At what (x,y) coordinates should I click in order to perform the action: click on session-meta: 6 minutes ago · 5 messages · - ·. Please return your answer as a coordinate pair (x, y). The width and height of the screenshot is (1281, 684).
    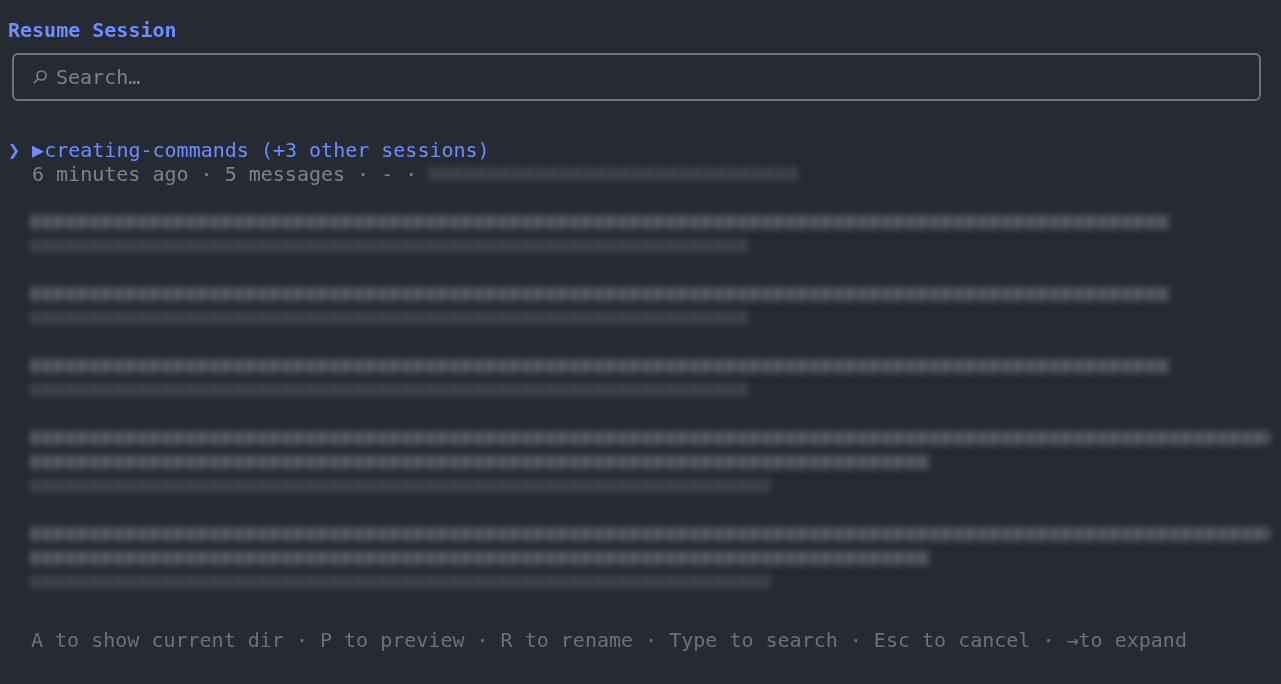
    Looking at the image, I should click on (225, 174).